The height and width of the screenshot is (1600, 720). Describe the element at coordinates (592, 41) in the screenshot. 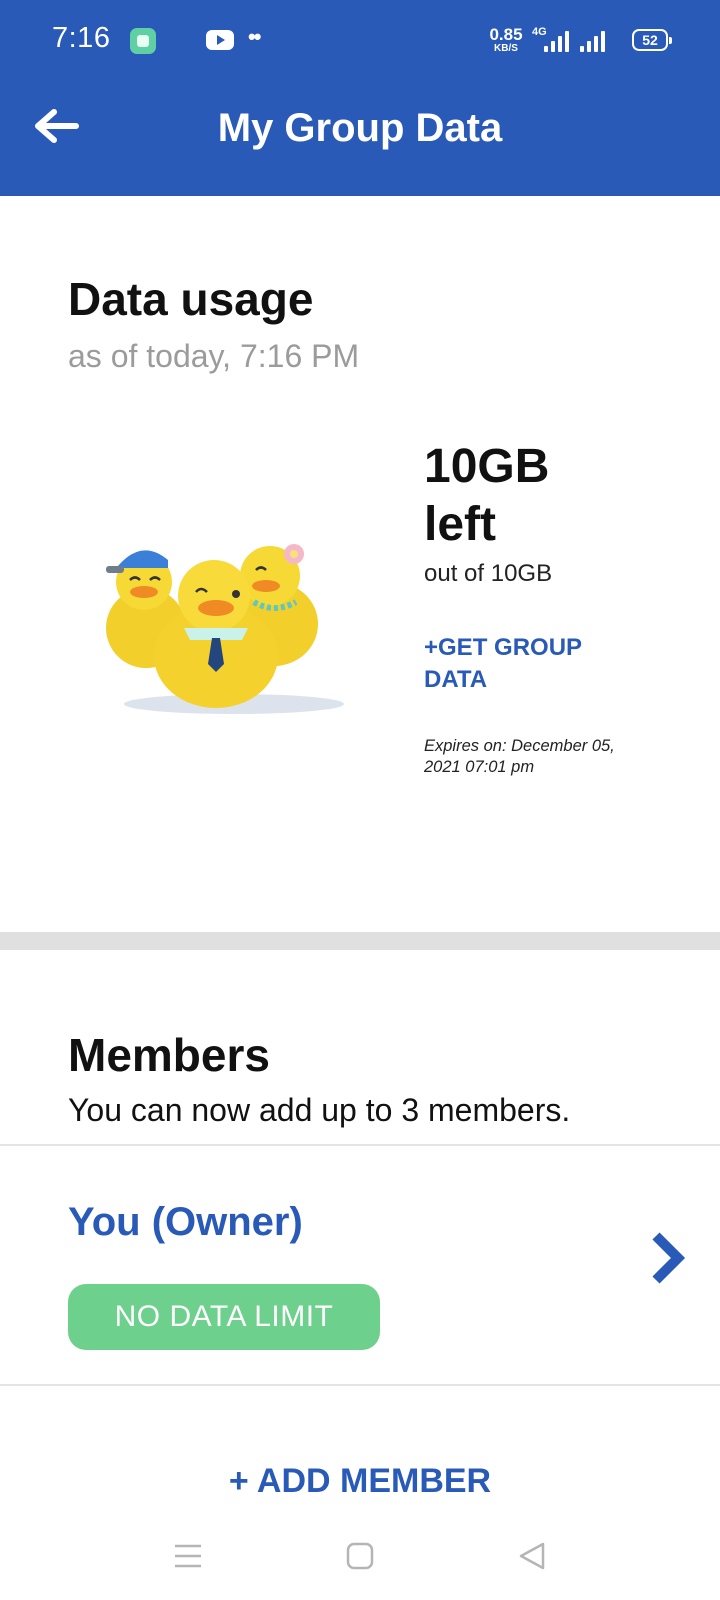

I see `signal-icon` at that location.